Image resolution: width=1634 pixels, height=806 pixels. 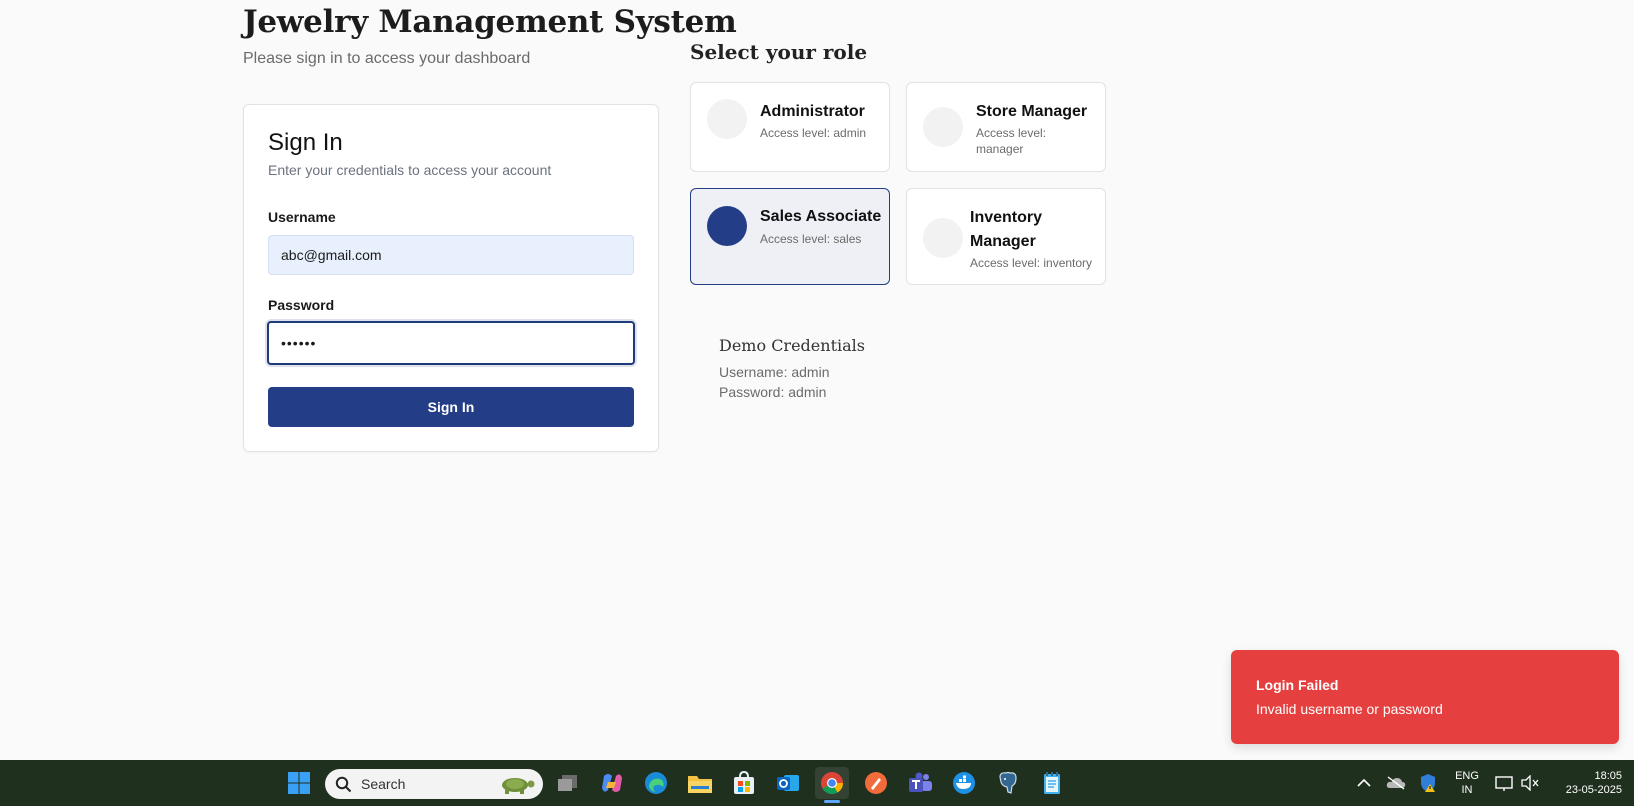 What do you see at coordinates (518, 786) in the screenshot?
I see `turtle-icon` at bounding box center [518, 786].